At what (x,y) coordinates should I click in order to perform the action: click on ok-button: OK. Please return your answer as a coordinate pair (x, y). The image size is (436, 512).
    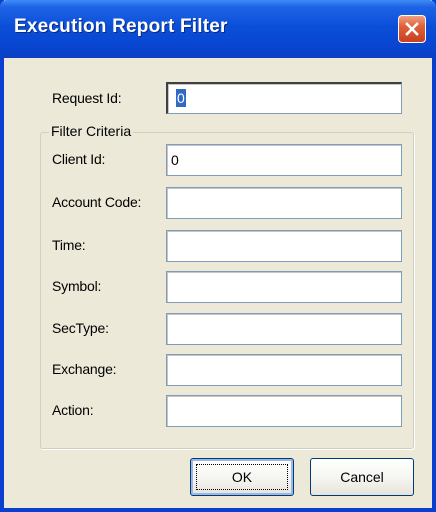
    Looking at the image, I should click on (242, 477).